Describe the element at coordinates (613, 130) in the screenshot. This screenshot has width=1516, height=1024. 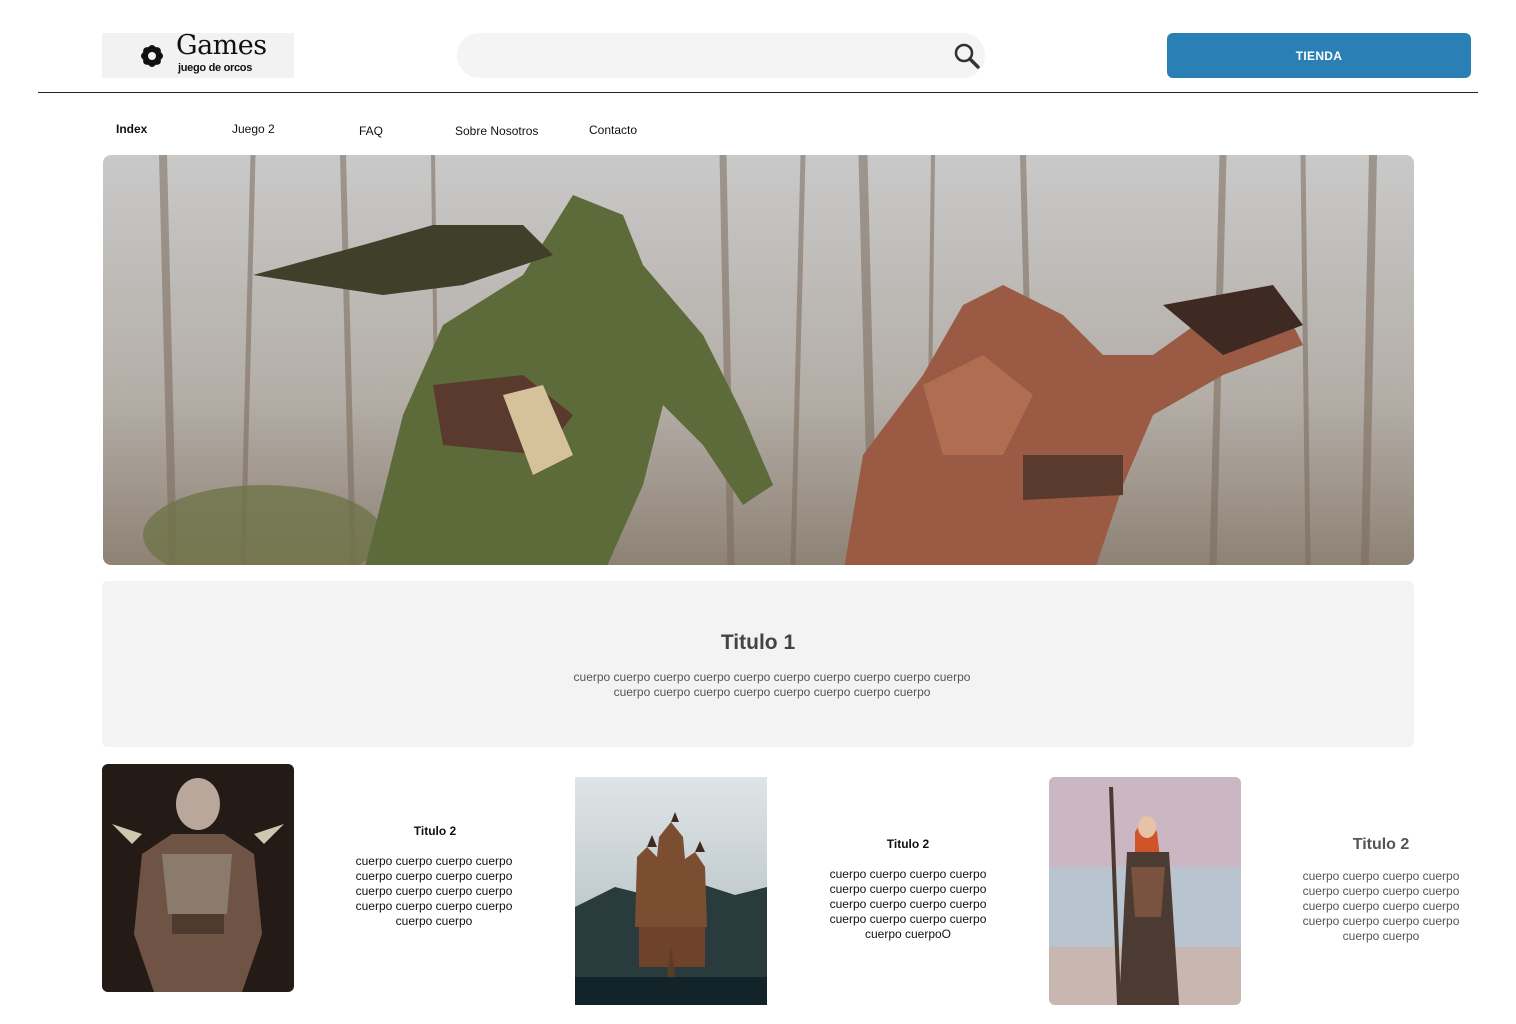
I see `nav-item-contacto: Contacto` at that location.